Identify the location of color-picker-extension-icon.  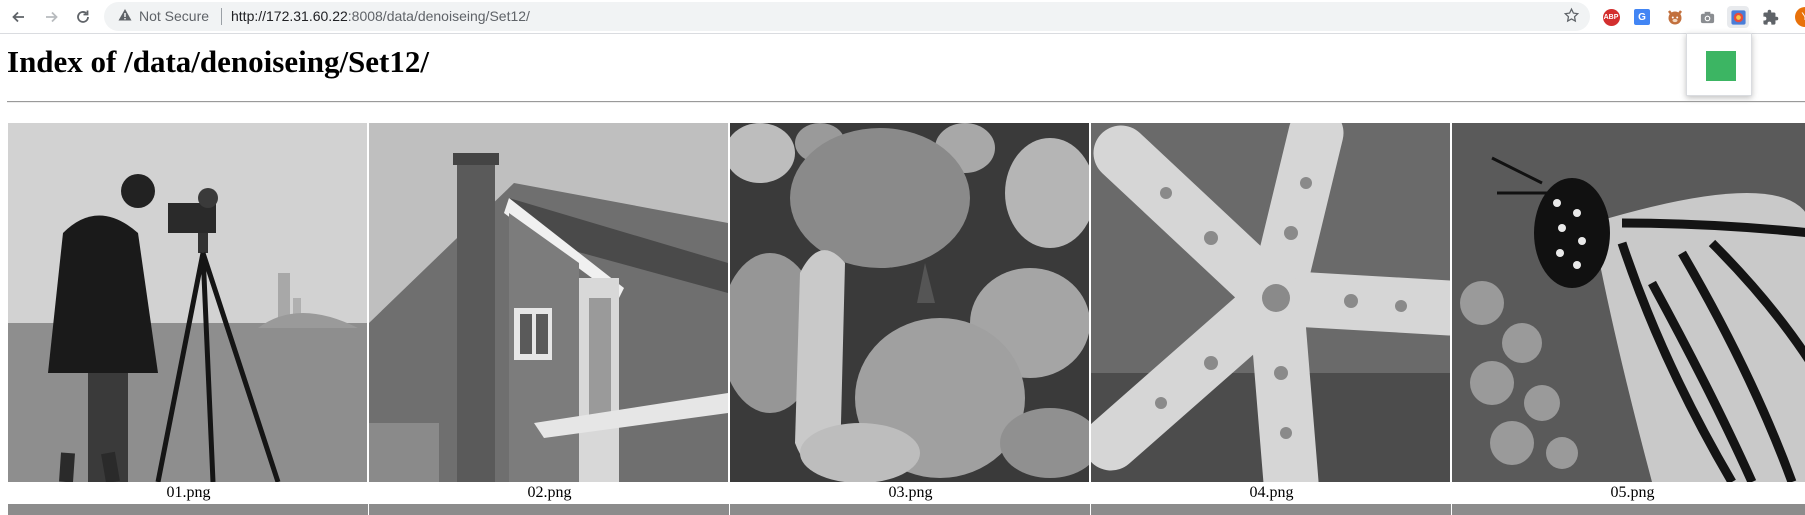
(1738, 17).